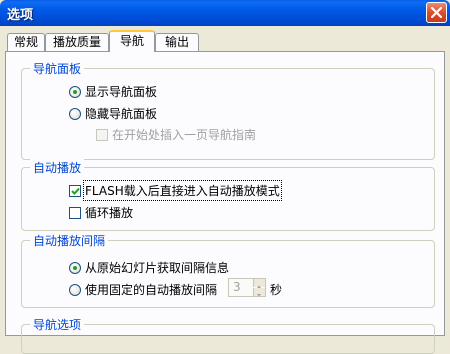 The image size is (450, 354). I want to click on option-label: 循环播放, so click(109, 213).